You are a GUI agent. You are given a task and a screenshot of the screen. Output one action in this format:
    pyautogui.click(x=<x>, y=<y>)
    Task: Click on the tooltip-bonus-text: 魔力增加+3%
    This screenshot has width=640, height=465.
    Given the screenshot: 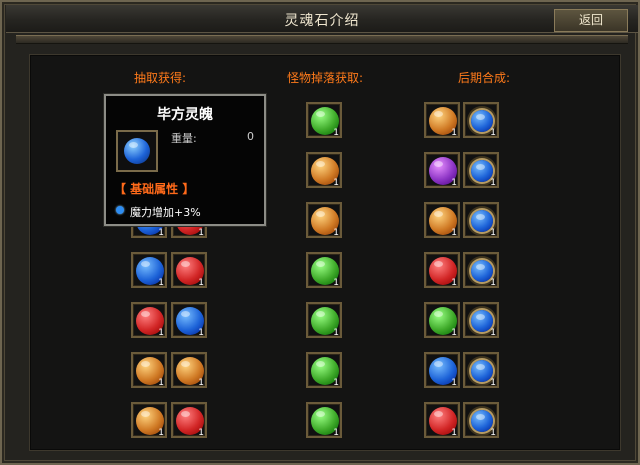 What is the action you would take?
    pyautogui.click(x=165, y=212)
    